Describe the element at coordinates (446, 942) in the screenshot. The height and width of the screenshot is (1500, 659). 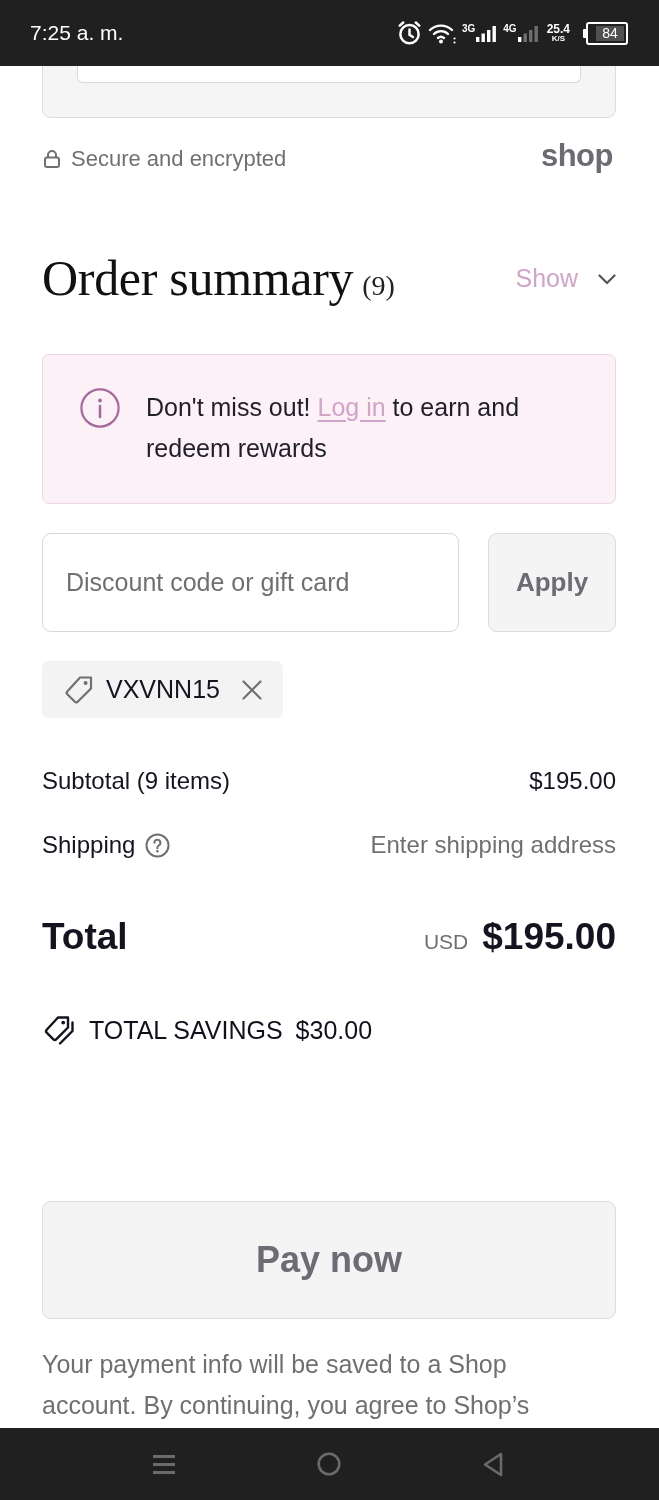
I see `currency-code: USD` at that location.